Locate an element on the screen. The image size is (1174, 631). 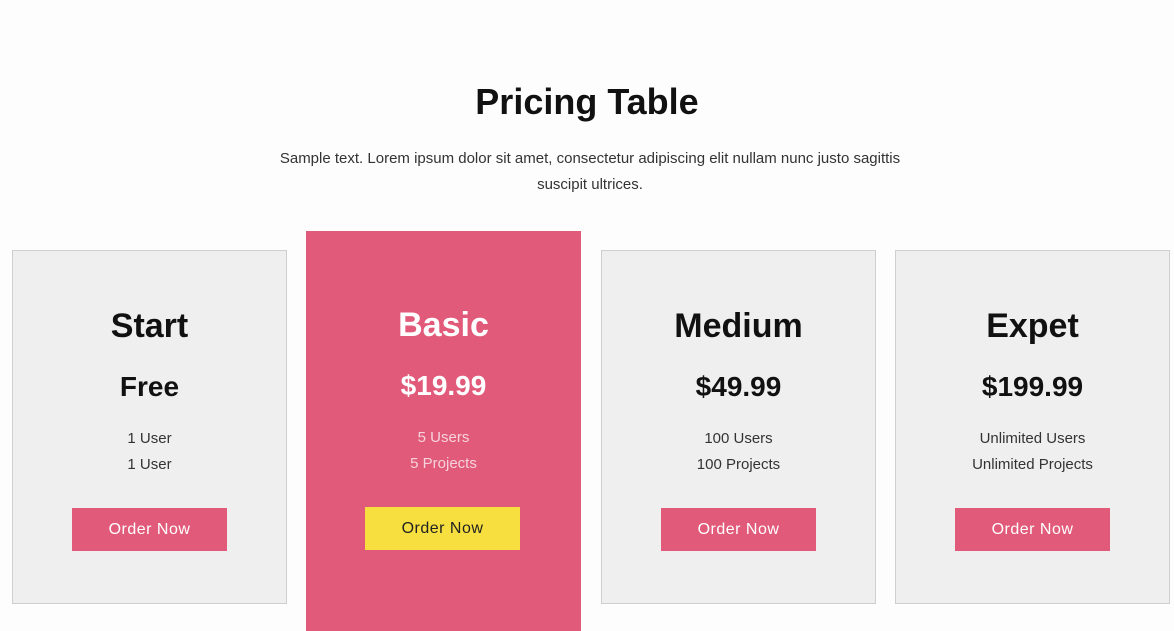
plan-name: Expet is located at coordinates (1032, 326).